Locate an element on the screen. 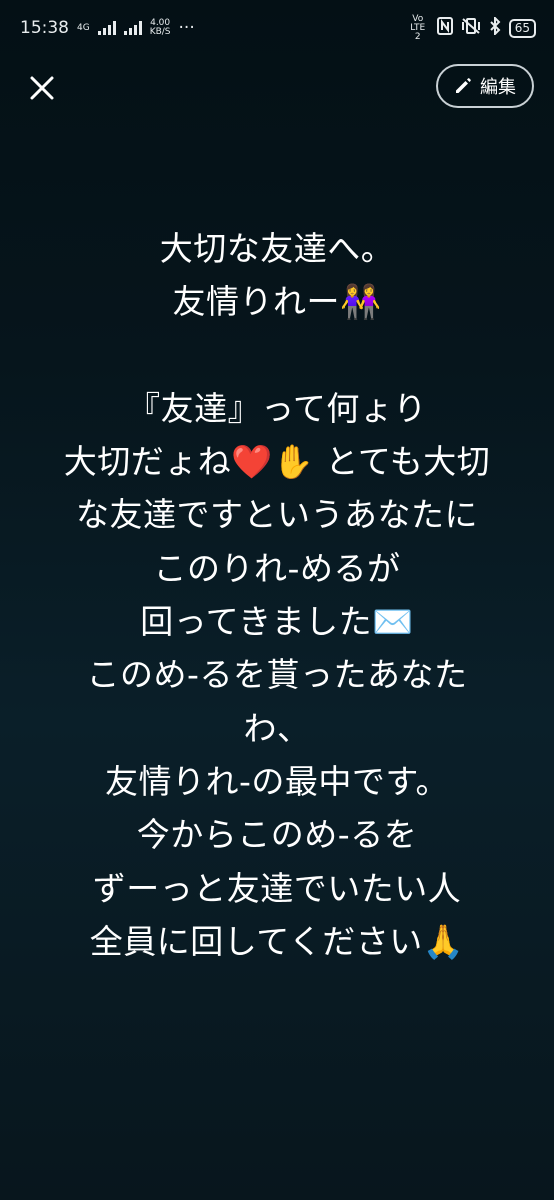 This screenshot has width=554, height=1200. net-speed: 4.00 KB/S is located at coordinates (160, 28).